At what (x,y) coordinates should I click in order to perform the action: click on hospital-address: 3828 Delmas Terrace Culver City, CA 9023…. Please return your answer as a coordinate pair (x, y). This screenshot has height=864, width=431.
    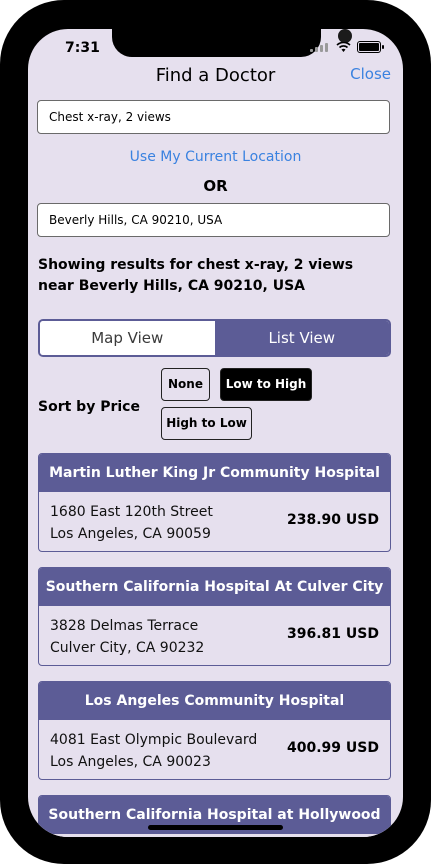
    Looking at the image, I should click on (127, 637).